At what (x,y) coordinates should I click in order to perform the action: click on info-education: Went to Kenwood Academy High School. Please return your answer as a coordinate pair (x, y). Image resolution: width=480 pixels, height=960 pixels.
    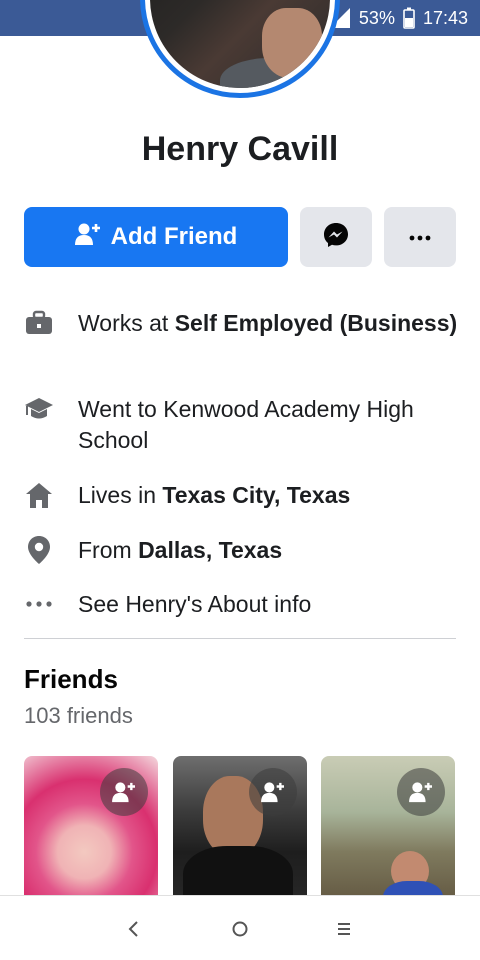
    Looking at the image, I should click on (244, 425).